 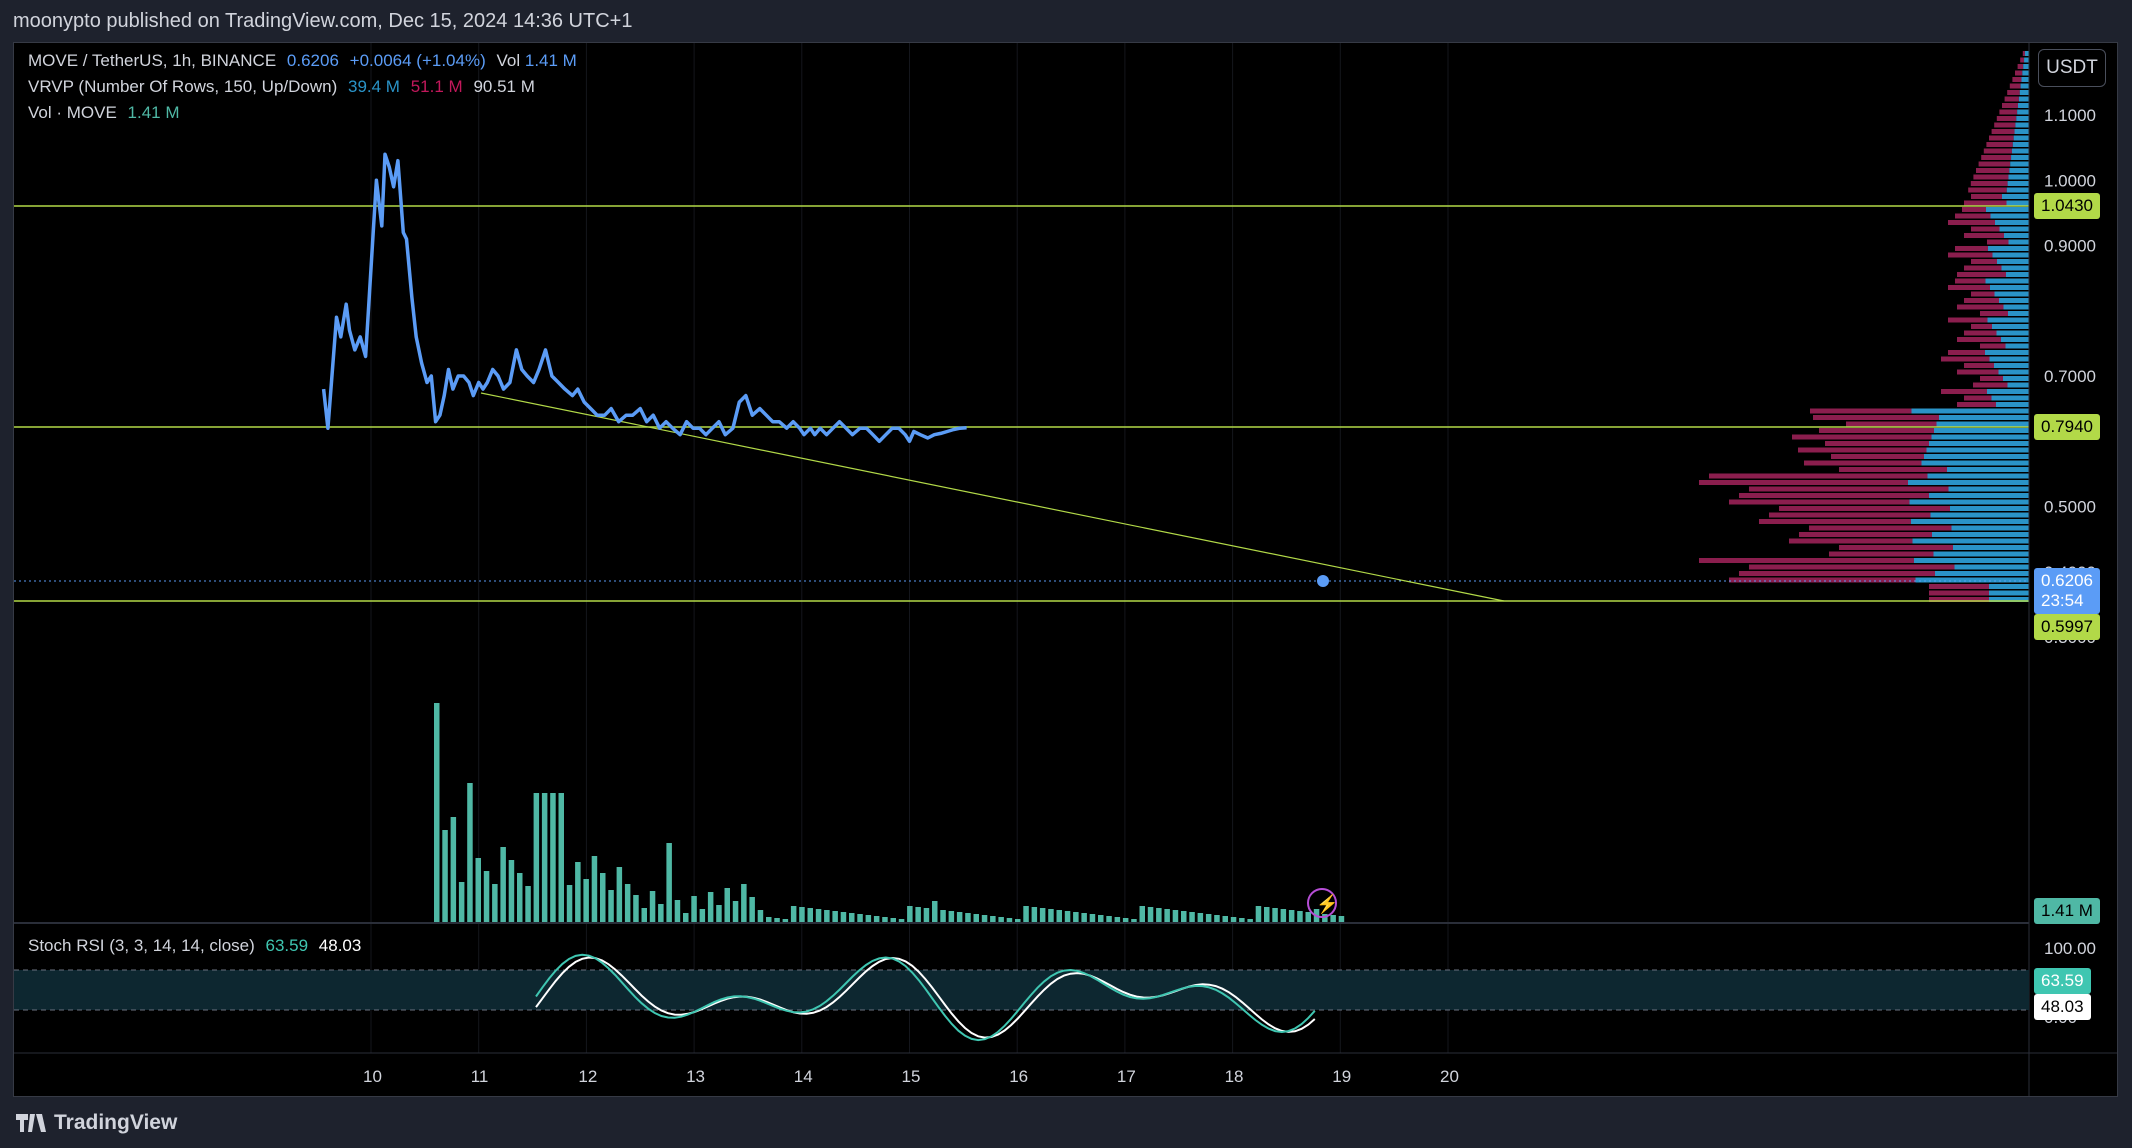 I want to click on time-axis: 10 11 12 13 14 15 16 17 18 19 20, so click(x=911, y=1076).